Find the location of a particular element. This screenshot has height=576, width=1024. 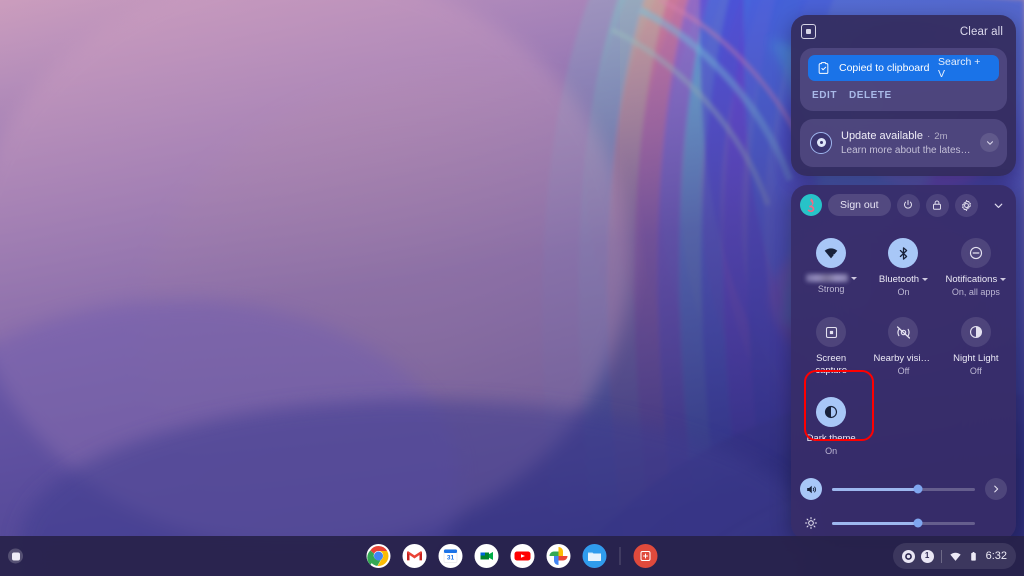

moon-icon is located at coordinates (975, 332).